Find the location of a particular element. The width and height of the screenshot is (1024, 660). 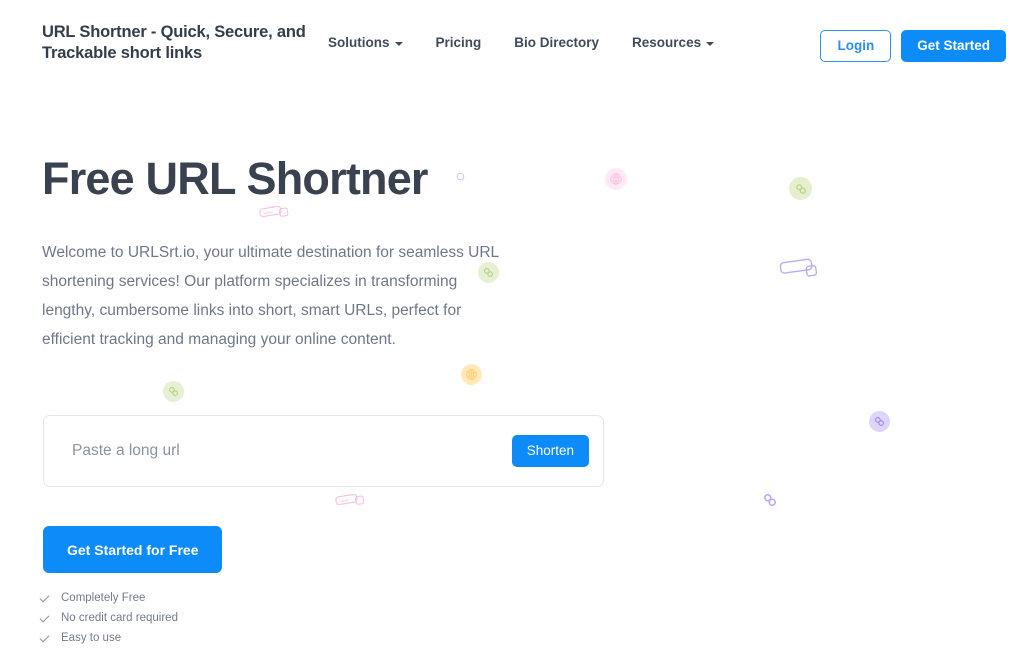

shorten-button: Shorten is located at coordinates (550, 451).